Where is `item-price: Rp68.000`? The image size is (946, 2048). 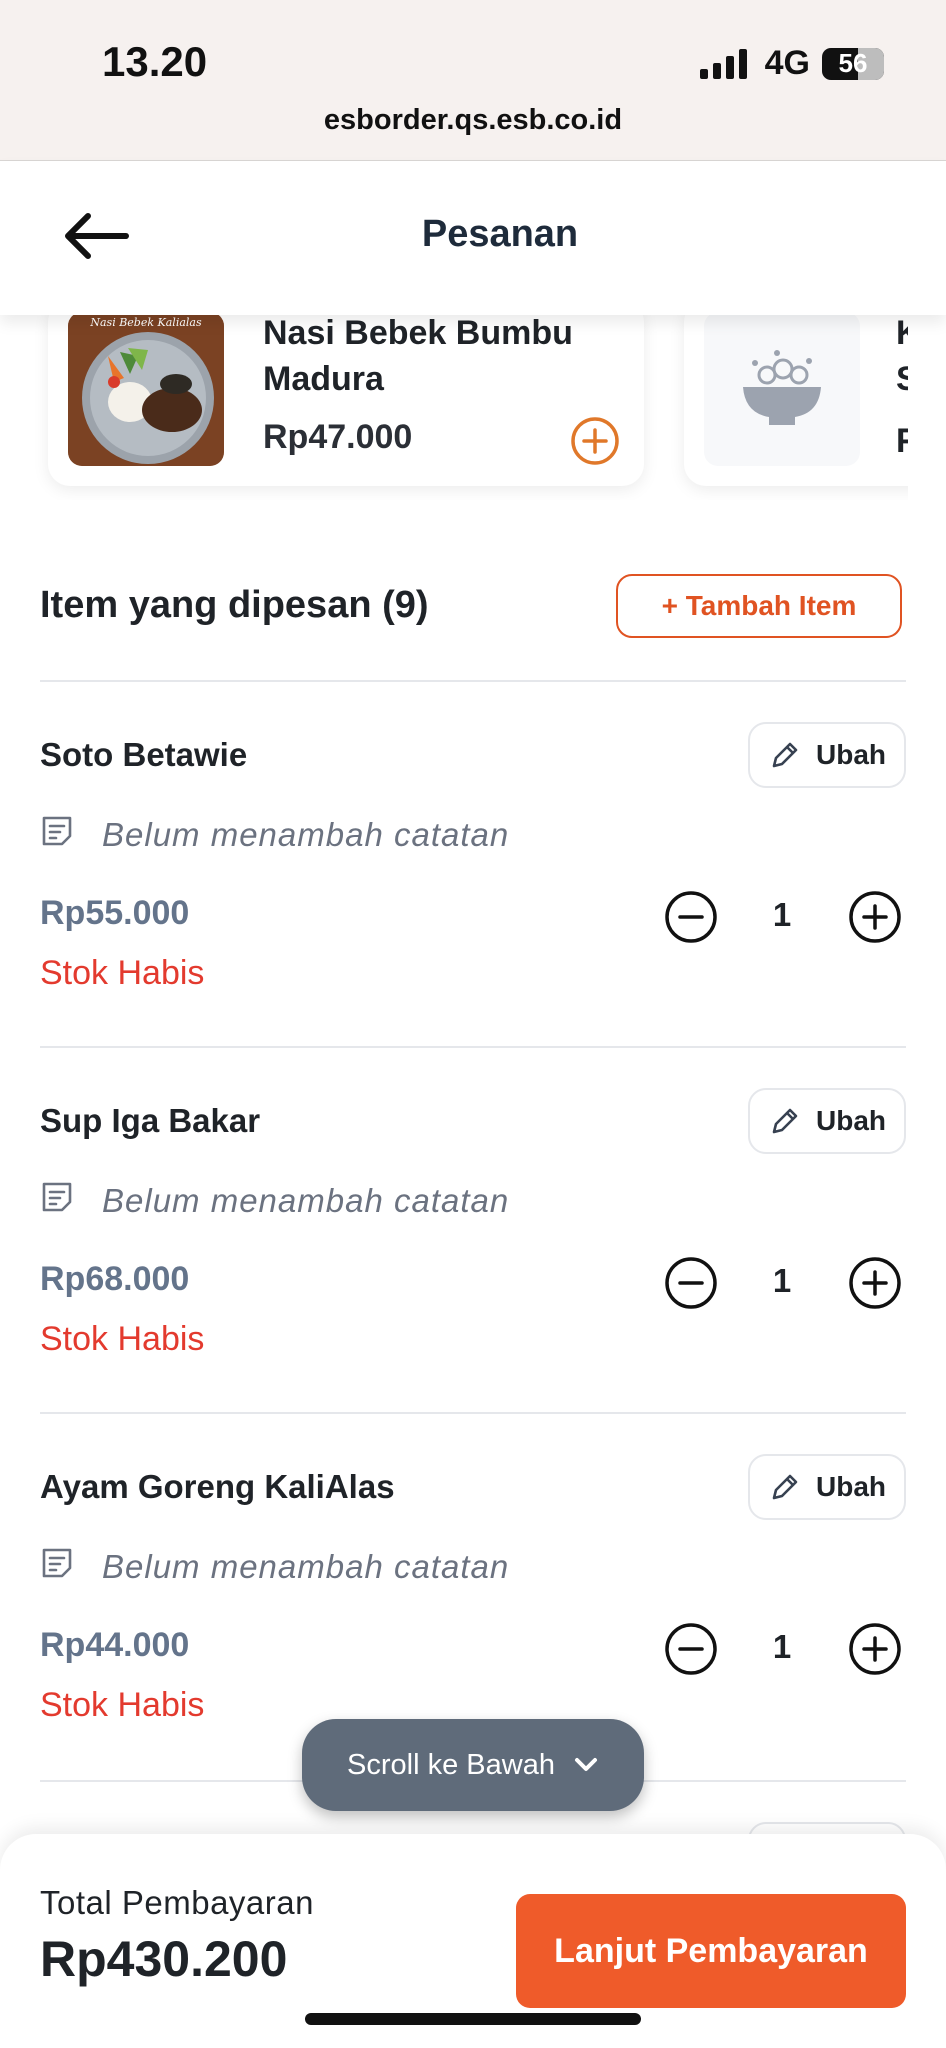
item-price: Rp68.000 is located at coordinates (115, 1279).